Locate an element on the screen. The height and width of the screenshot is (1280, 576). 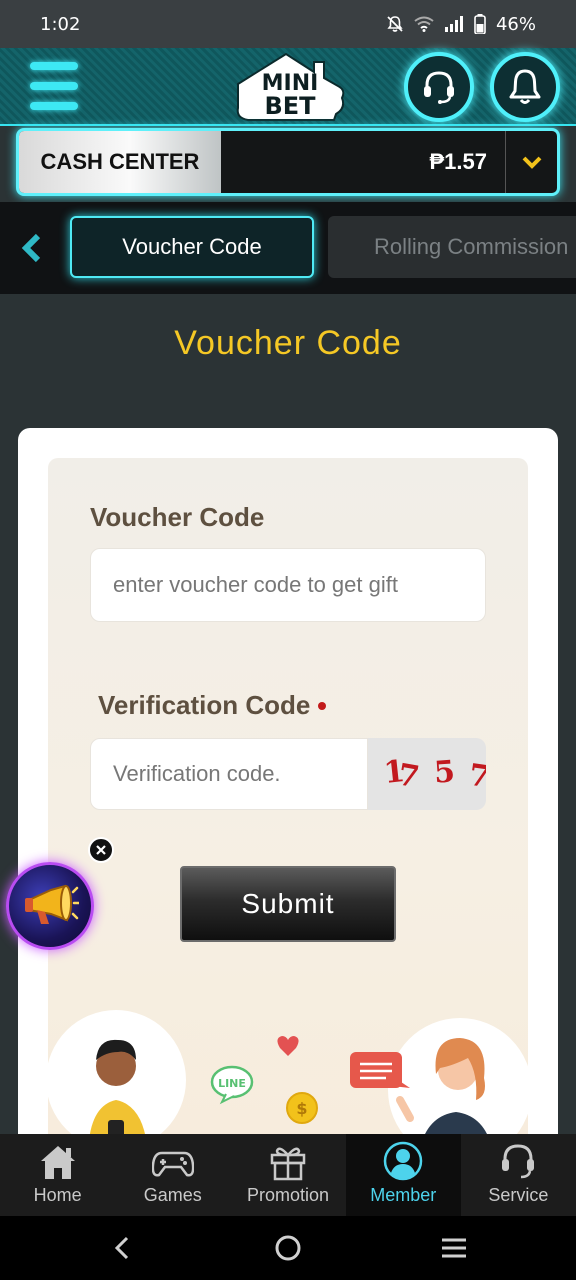
minibet-logo: MINI BET is located at coordinates (288, 87).